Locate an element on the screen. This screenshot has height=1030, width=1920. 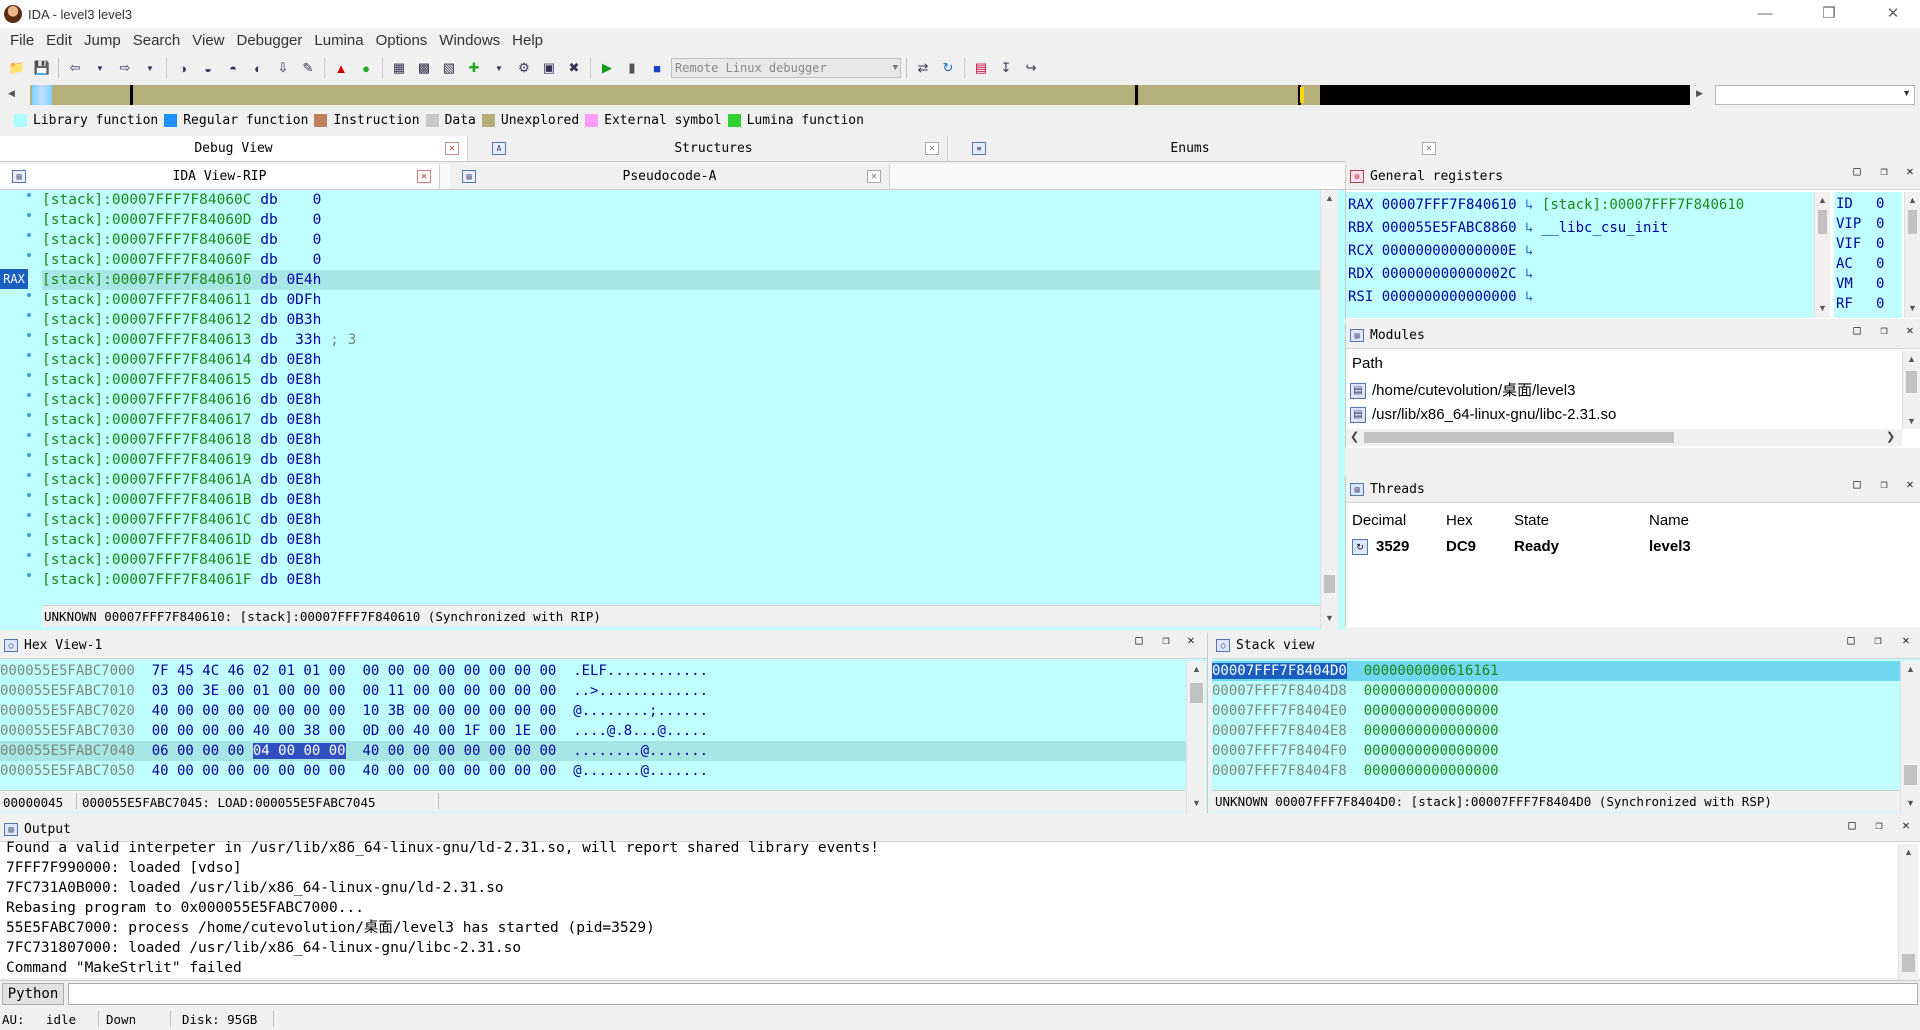
refresh-icon: ↻ is located at coordinates (948, 68).